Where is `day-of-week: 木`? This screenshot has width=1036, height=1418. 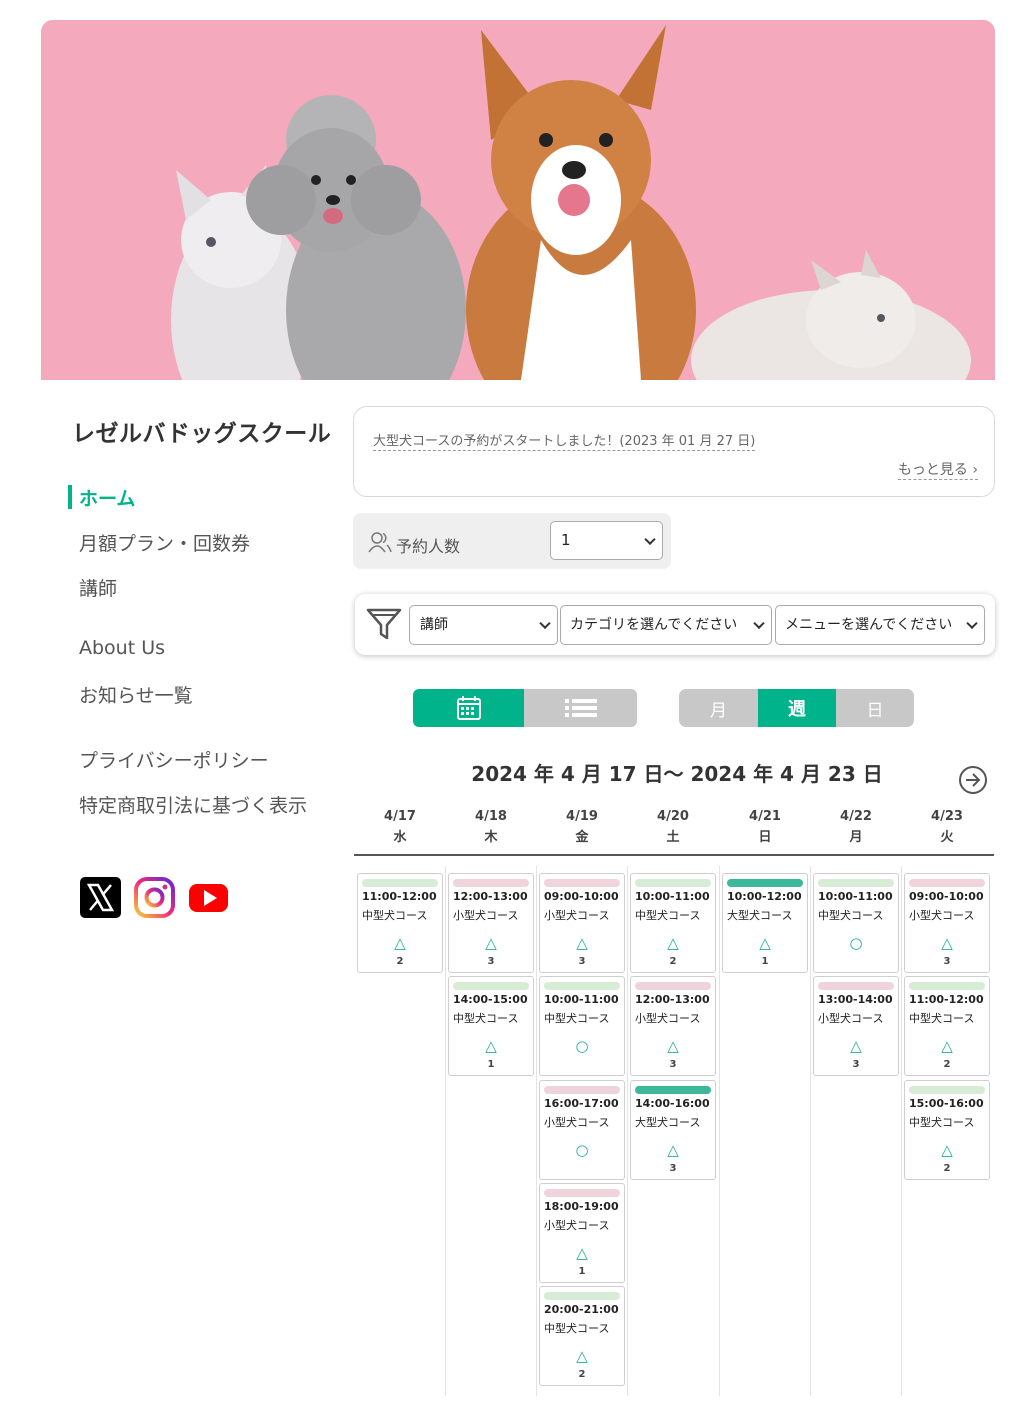 day-of-week: 木 is located at coordinates (491, 837).